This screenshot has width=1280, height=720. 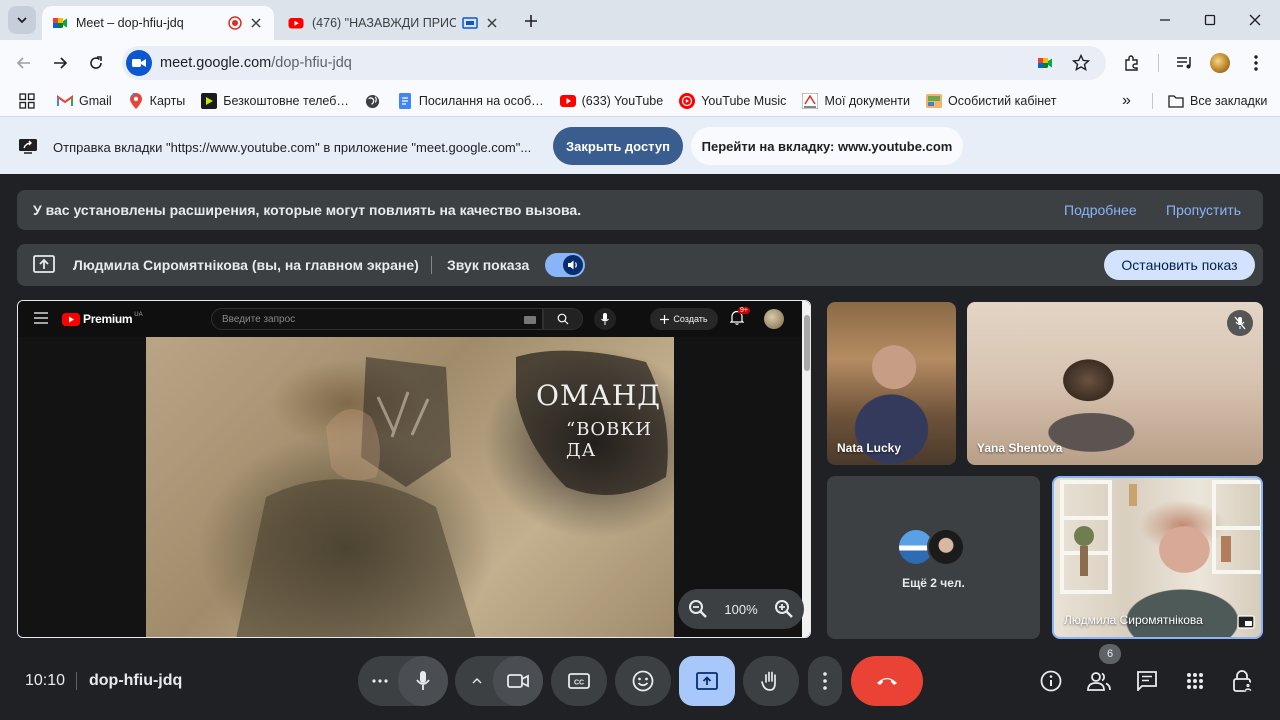 I want to click on video-title-text-1: ОМАНД, so click(x=599, y=395).